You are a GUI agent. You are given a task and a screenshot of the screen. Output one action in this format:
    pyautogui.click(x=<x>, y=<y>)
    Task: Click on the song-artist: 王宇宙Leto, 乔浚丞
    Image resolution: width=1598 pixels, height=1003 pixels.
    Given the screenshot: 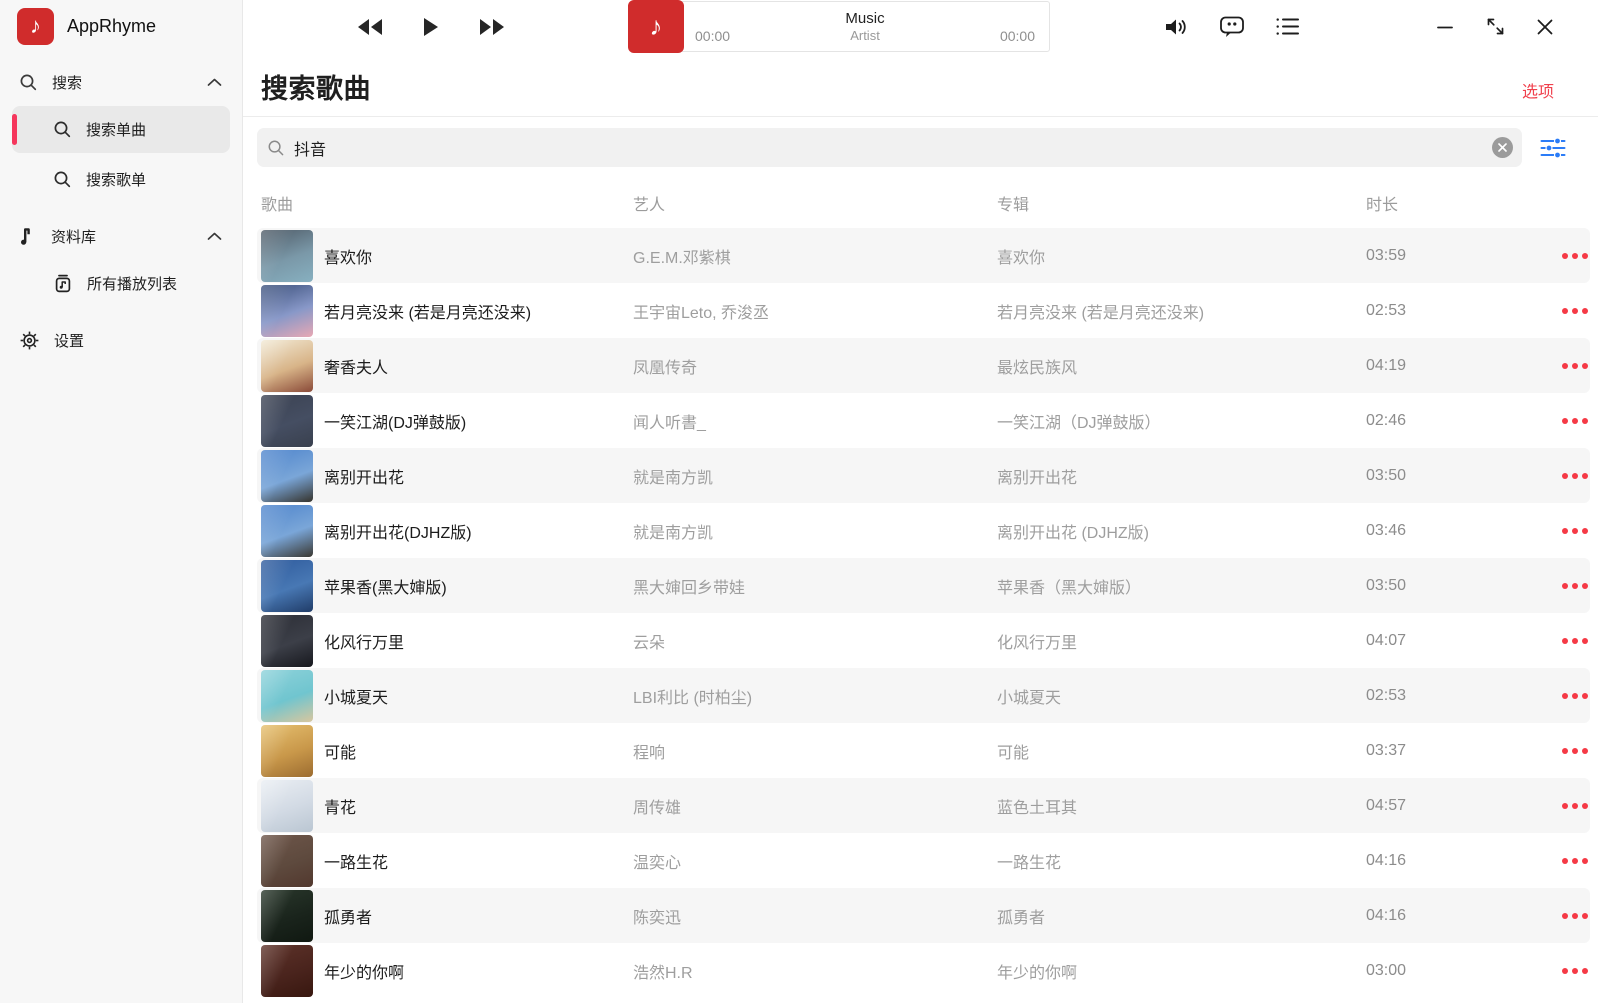 What is the action you would take?
    pyautogui.click(x=701, y=313)
    